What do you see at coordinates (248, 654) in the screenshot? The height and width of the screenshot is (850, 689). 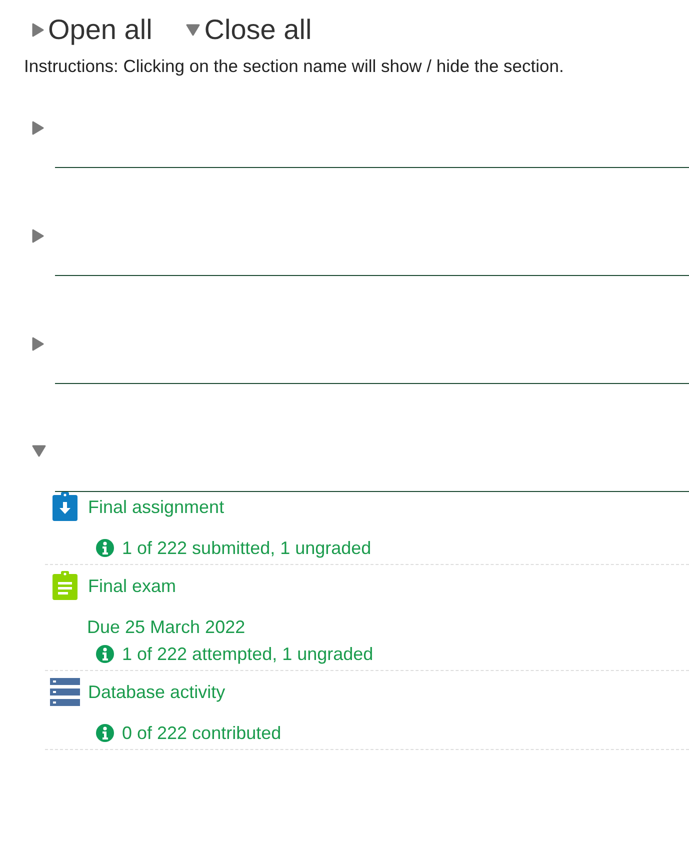 I see `completion-info-text: 1 of 222 attempted, 1 ungraded` at bounding box center [248, 654].